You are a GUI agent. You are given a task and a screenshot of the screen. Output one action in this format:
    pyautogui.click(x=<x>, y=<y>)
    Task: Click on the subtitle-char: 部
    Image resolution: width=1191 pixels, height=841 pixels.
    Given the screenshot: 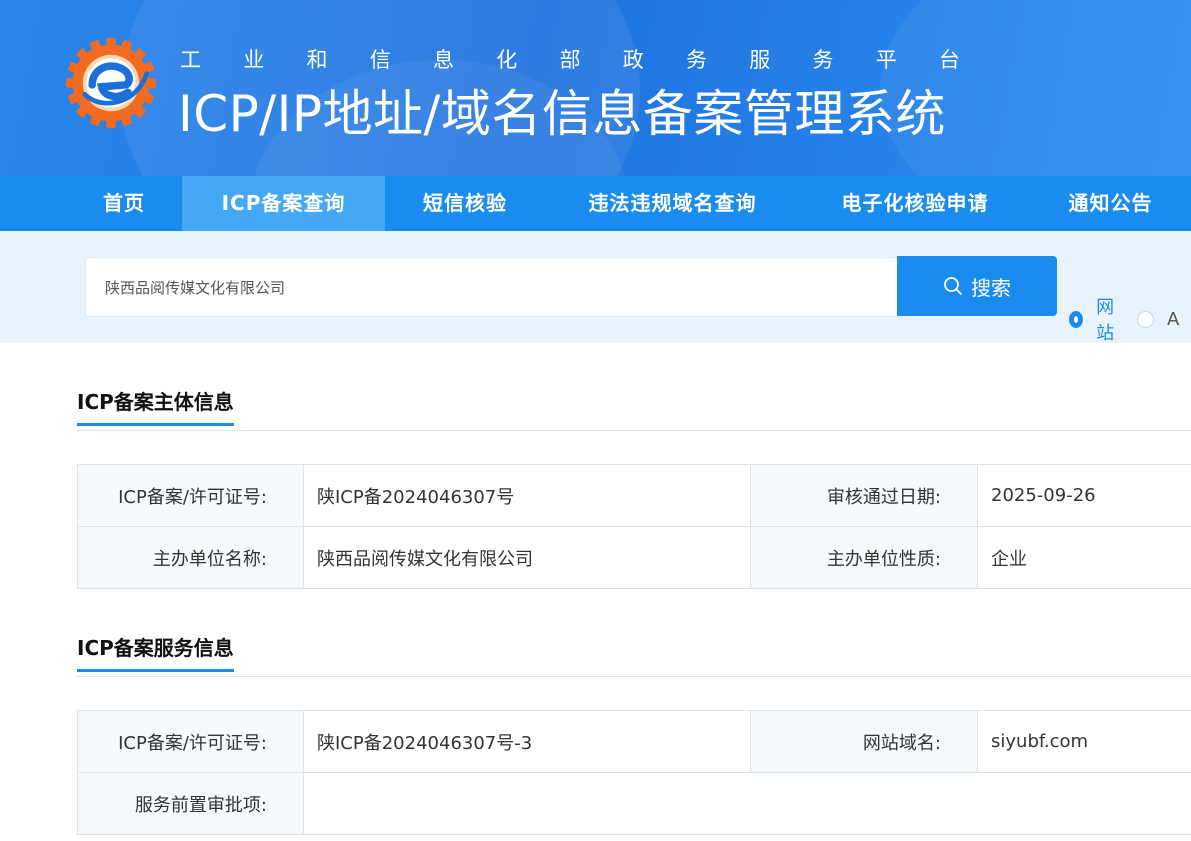 What is the action you would take?
    pyautogui.click(x=570, y=60)
    